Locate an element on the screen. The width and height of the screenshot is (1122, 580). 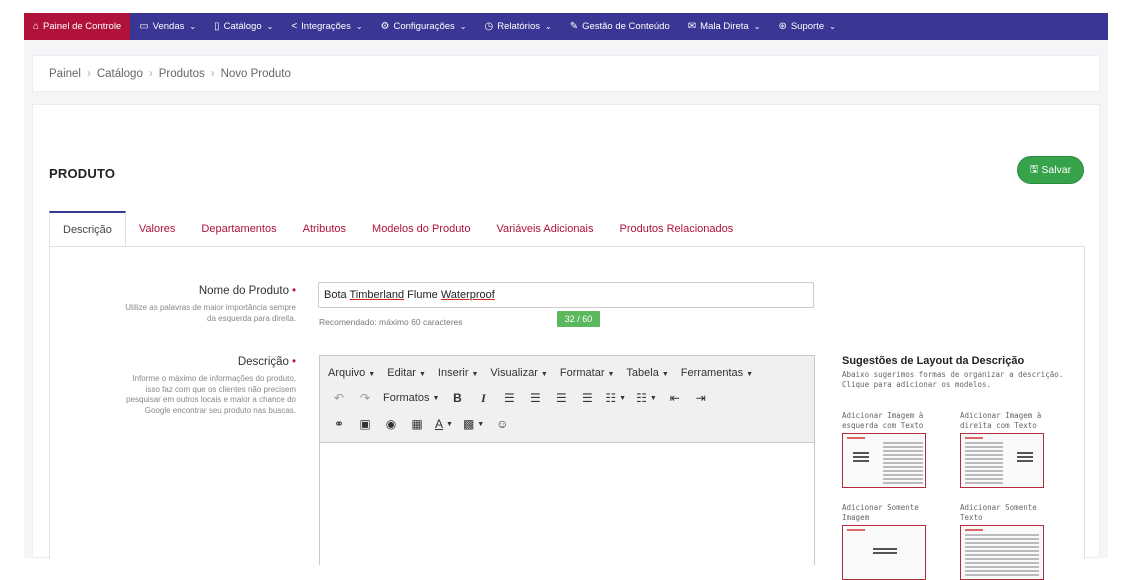
editor-toolbar-row: ⚭ ▣ ◉ ▦ A ▼ ▩ ▼ ☺ is located at coordinates (568, 424).